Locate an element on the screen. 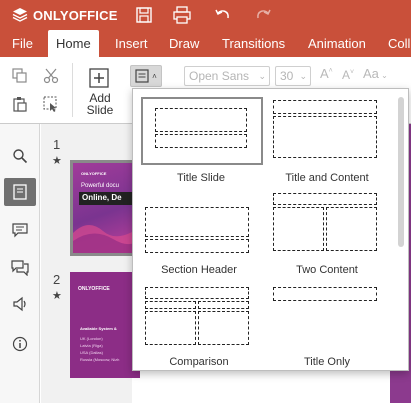 Image resolution: width=411 pixels, height=403 pixels. slide-heading: Available System & is located at coordinates (98, 328).